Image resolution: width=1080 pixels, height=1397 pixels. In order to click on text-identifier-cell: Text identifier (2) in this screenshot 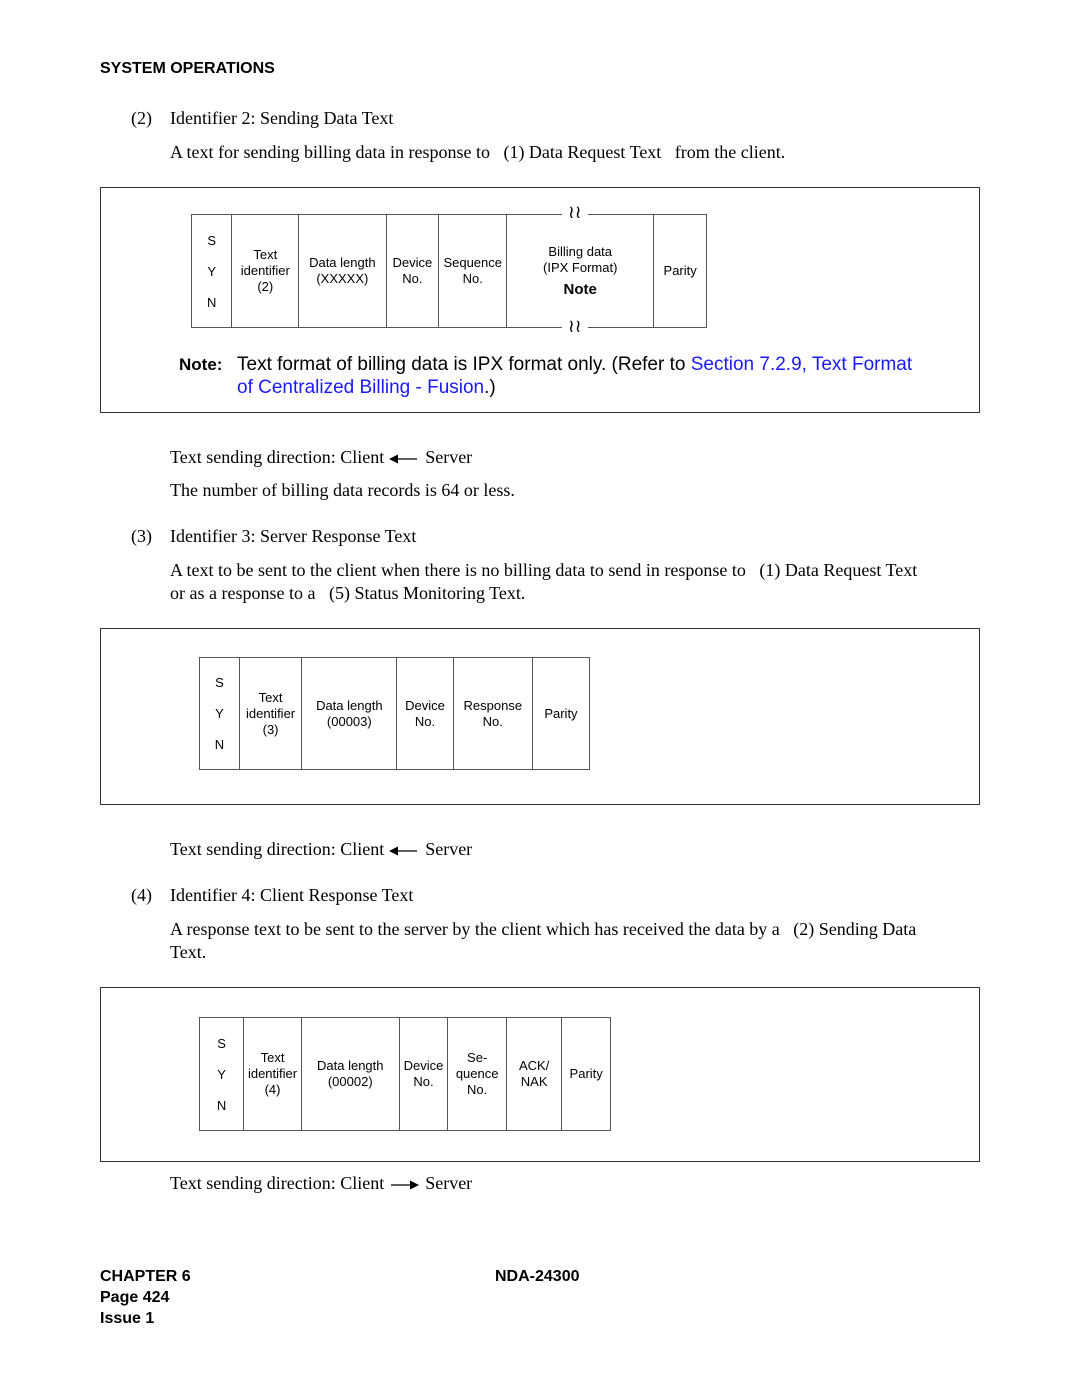, I will do `click(265, 271)`.